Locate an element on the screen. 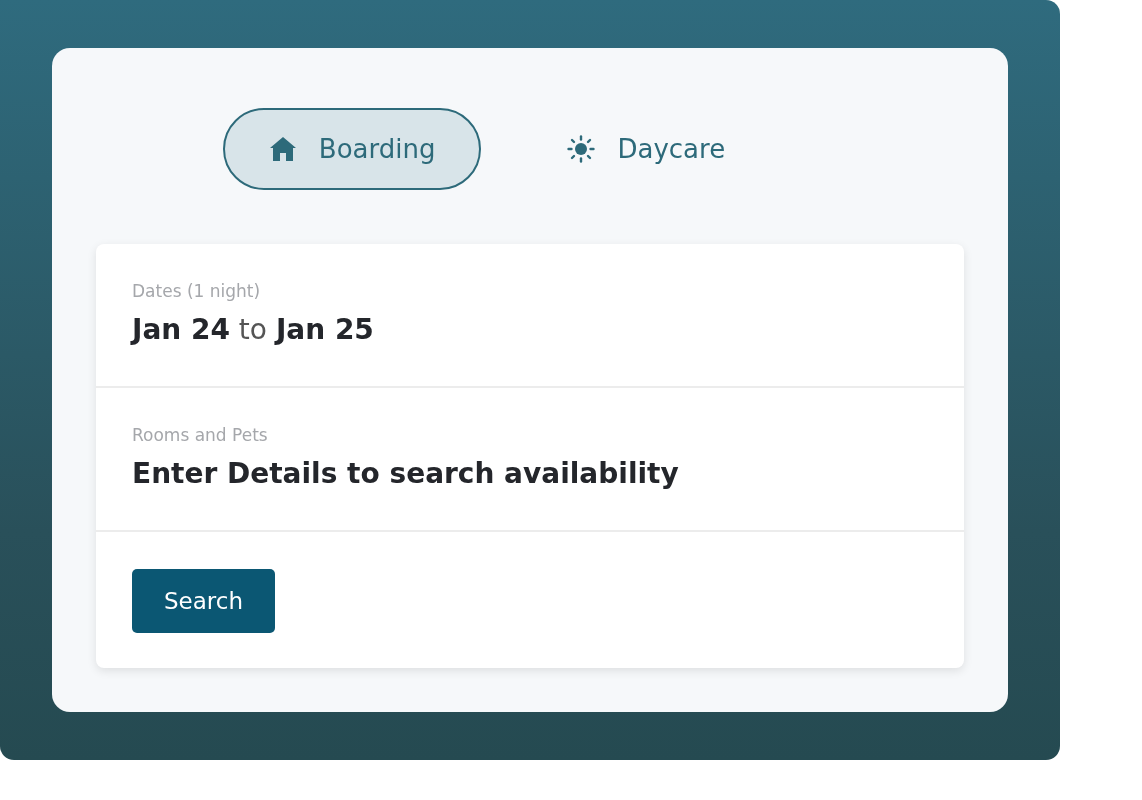  field-label: Dates (1 night) is located at coordinates (197, 291).